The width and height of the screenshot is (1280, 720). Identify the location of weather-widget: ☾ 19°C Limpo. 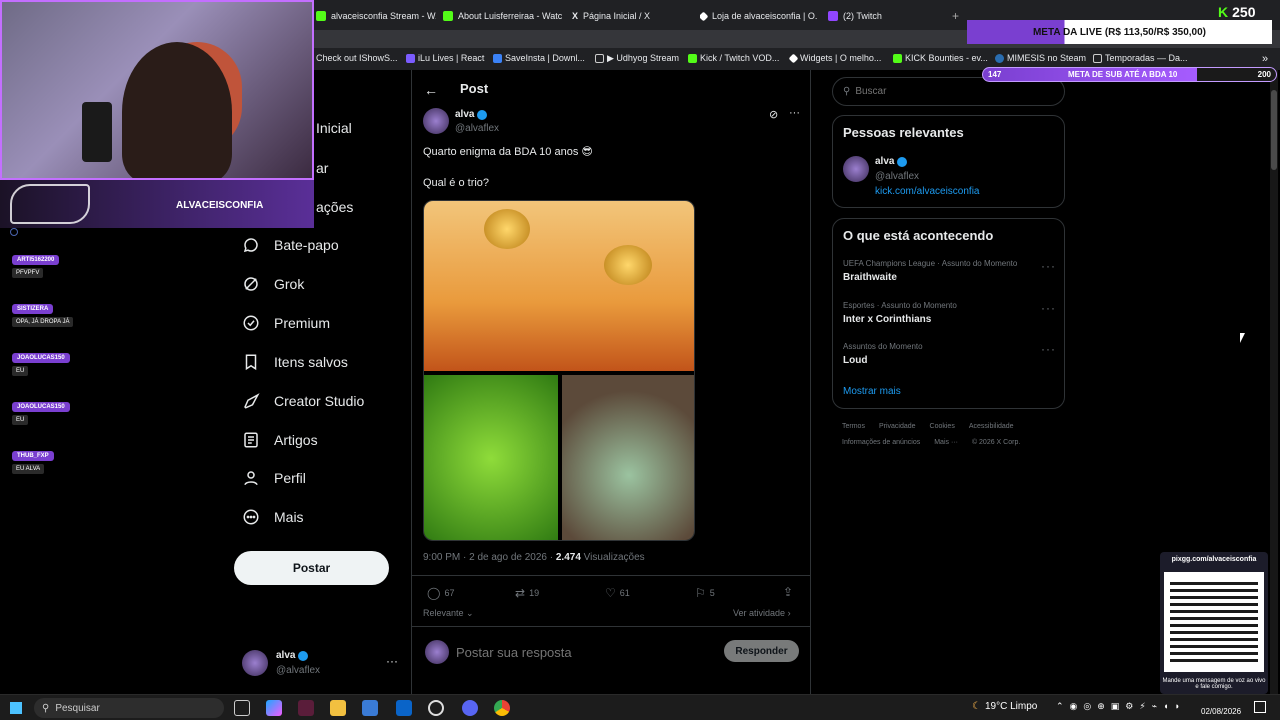
(1004, 706).